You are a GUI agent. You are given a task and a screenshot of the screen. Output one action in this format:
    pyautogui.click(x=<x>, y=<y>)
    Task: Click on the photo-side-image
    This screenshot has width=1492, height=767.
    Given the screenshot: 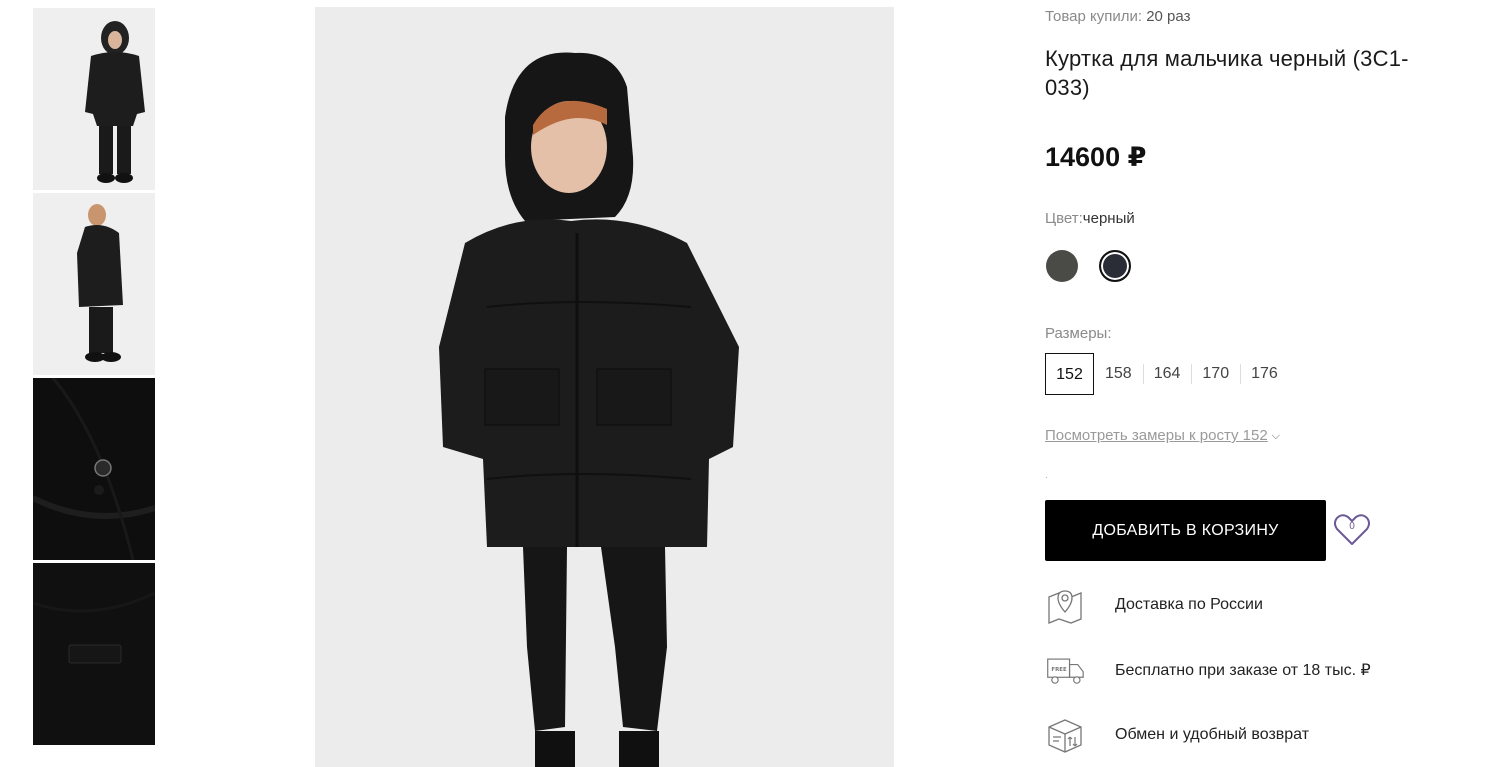 What is the action you would take?
    pyautogui.click(x=94, y=284)
    